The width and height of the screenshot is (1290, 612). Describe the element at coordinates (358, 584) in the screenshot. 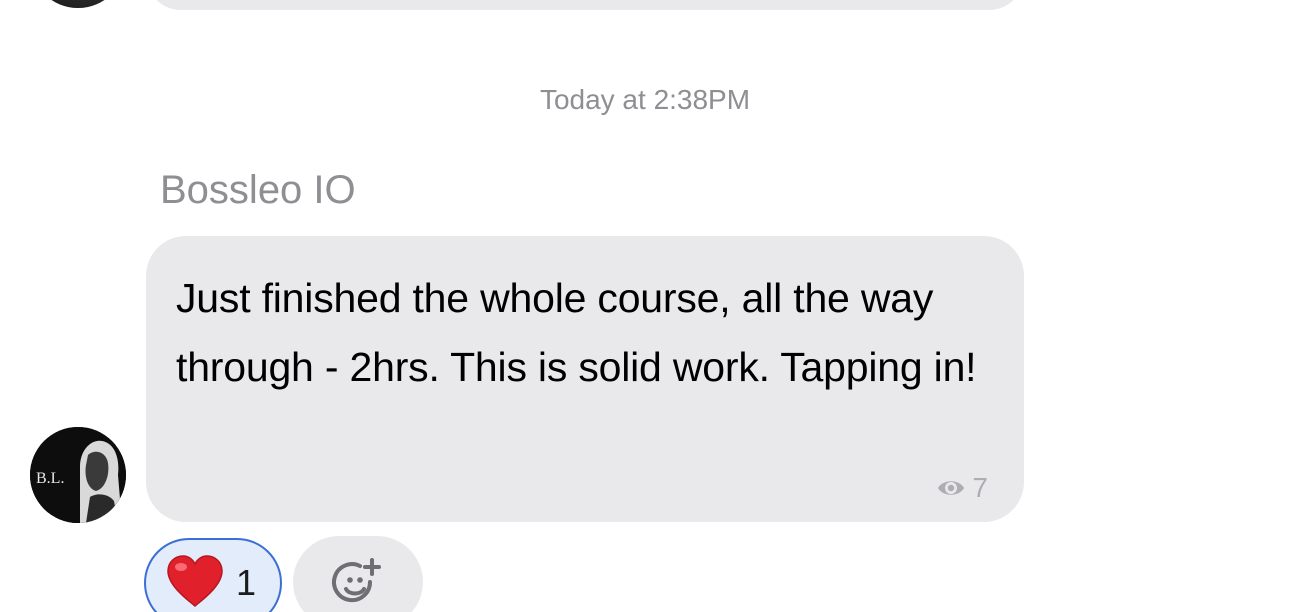

I see `add-reaction-icon` at that location.